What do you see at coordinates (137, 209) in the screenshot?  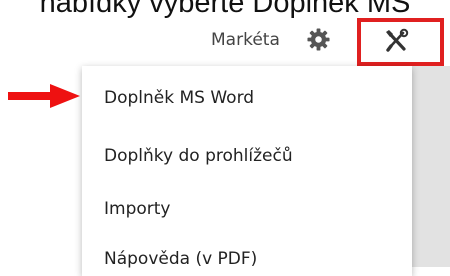 I see `menu-item-imports: Importy` at bounding box center [137, 209].